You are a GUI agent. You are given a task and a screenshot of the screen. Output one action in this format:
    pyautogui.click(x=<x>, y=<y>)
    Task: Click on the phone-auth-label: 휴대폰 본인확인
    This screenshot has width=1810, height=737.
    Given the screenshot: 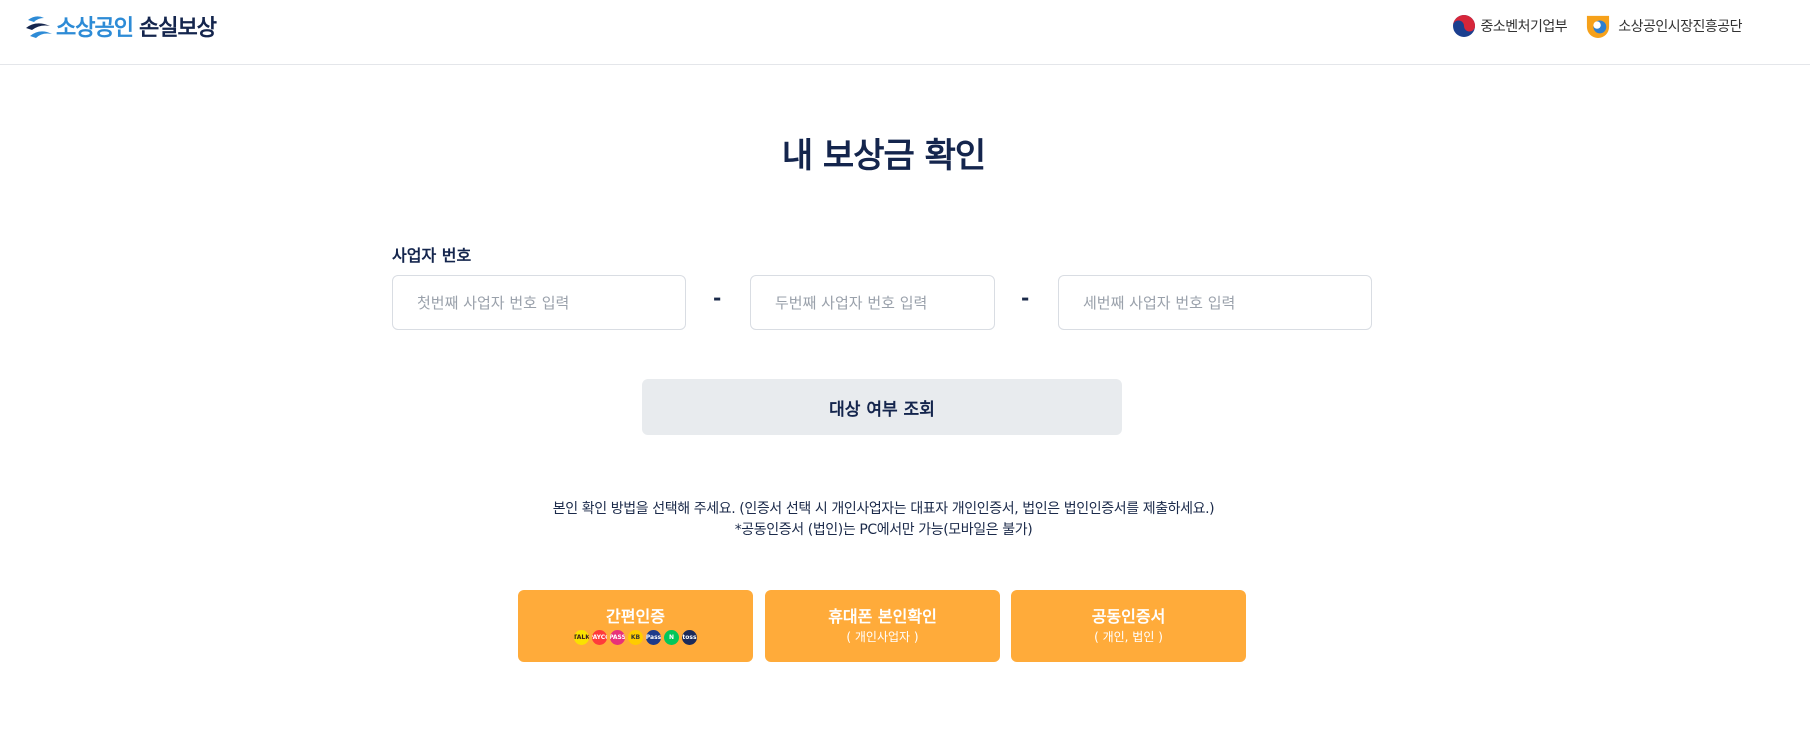 What is the action you would take?
    pyautogui.click(x=882, y=616)
    